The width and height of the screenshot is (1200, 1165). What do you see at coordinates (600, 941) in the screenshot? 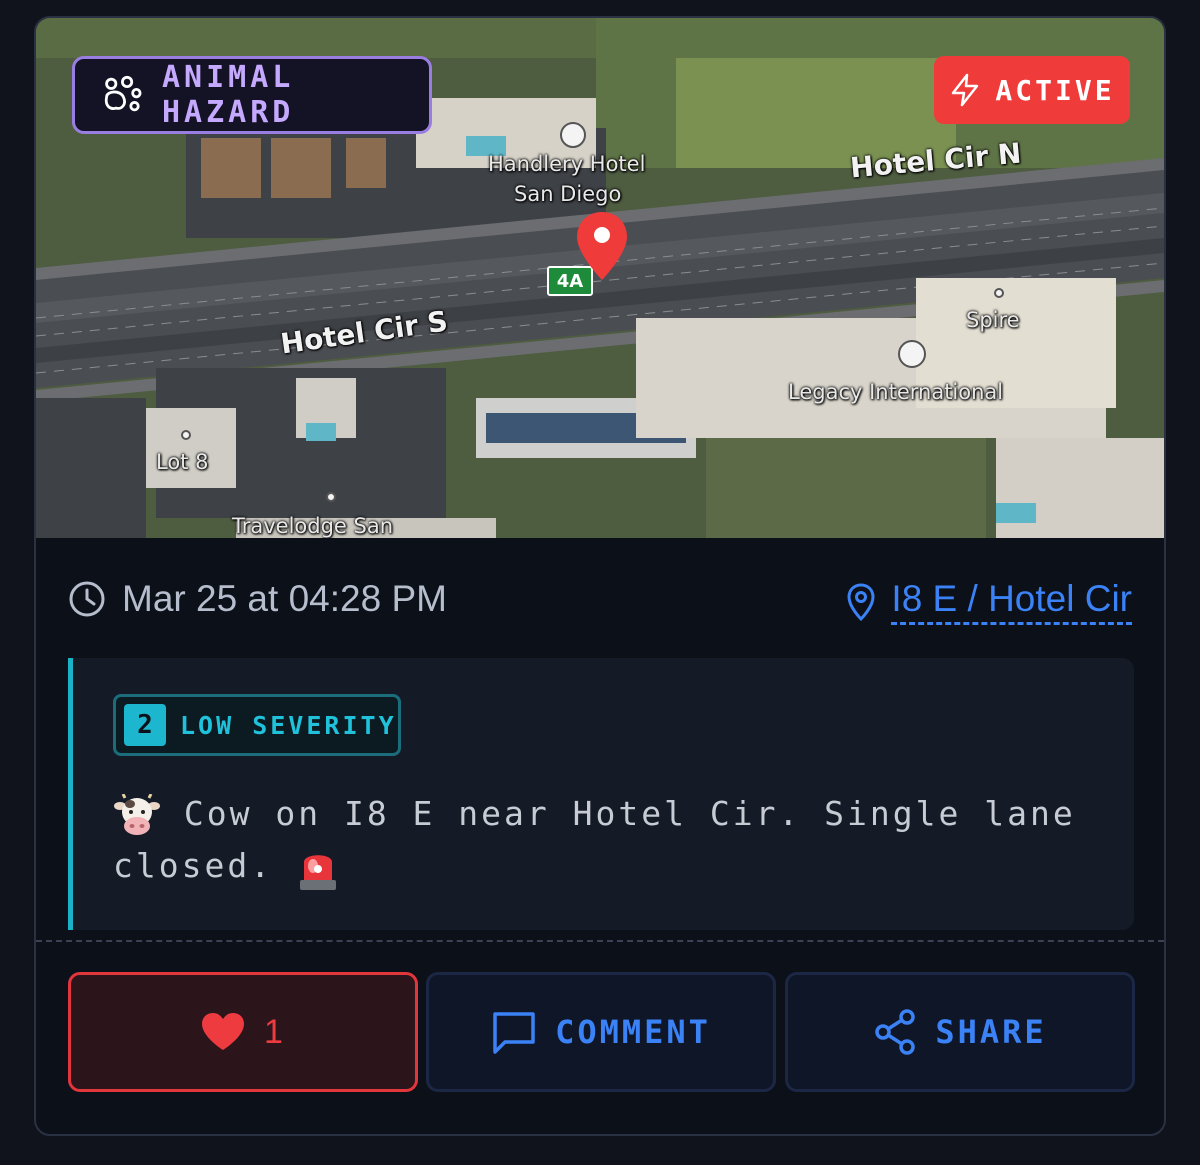
I see `section-divider` at bounding box center [600, 941].